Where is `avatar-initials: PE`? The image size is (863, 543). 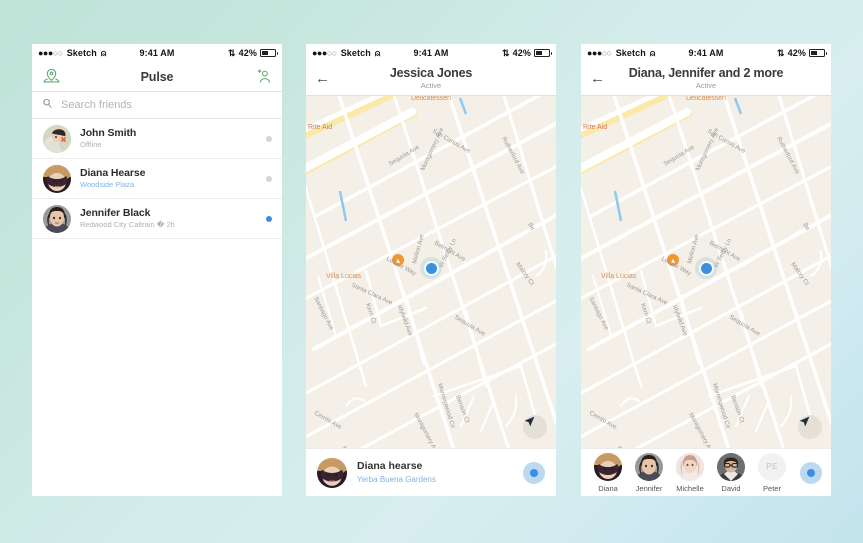
avatar-initials: PE is located at coordinates (772, 466).